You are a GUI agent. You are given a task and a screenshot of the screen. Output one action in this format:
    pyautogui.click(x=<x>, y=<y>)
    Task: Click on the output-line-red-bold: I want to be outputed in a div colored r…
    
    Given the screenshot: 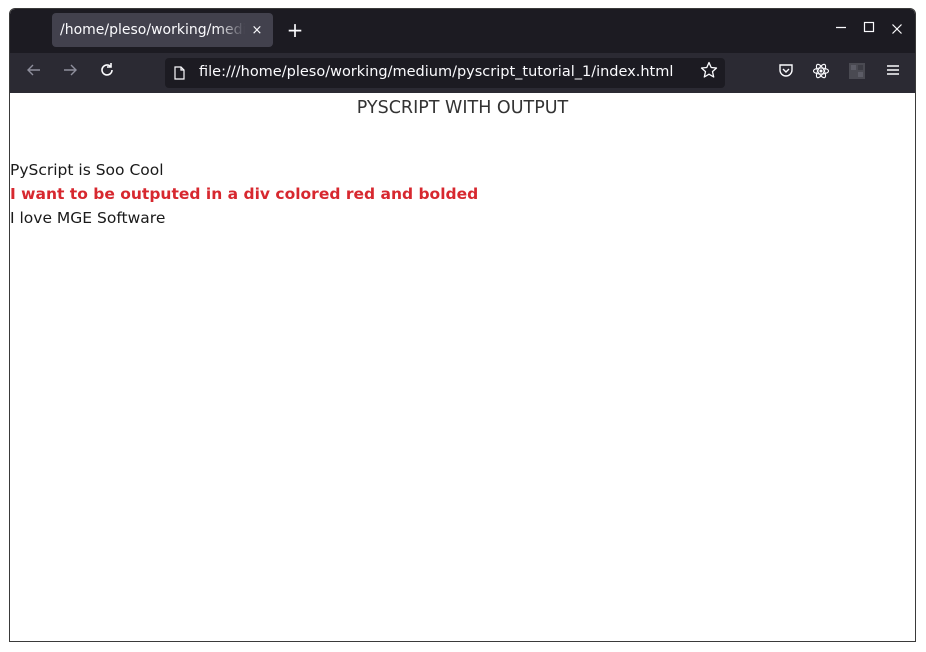 What is the action you would take?
    pyautogui.click(x=244, y=194)
    